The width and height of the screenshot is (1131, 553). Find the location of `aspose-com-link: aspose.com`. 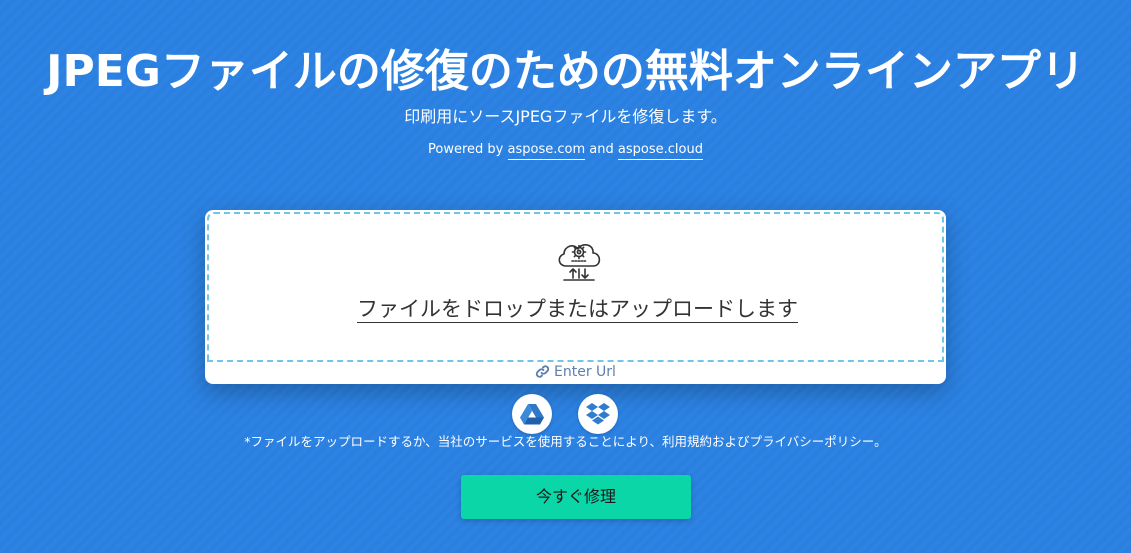

aspose-com-link: aspose.com is located at coordinates (546, 151).